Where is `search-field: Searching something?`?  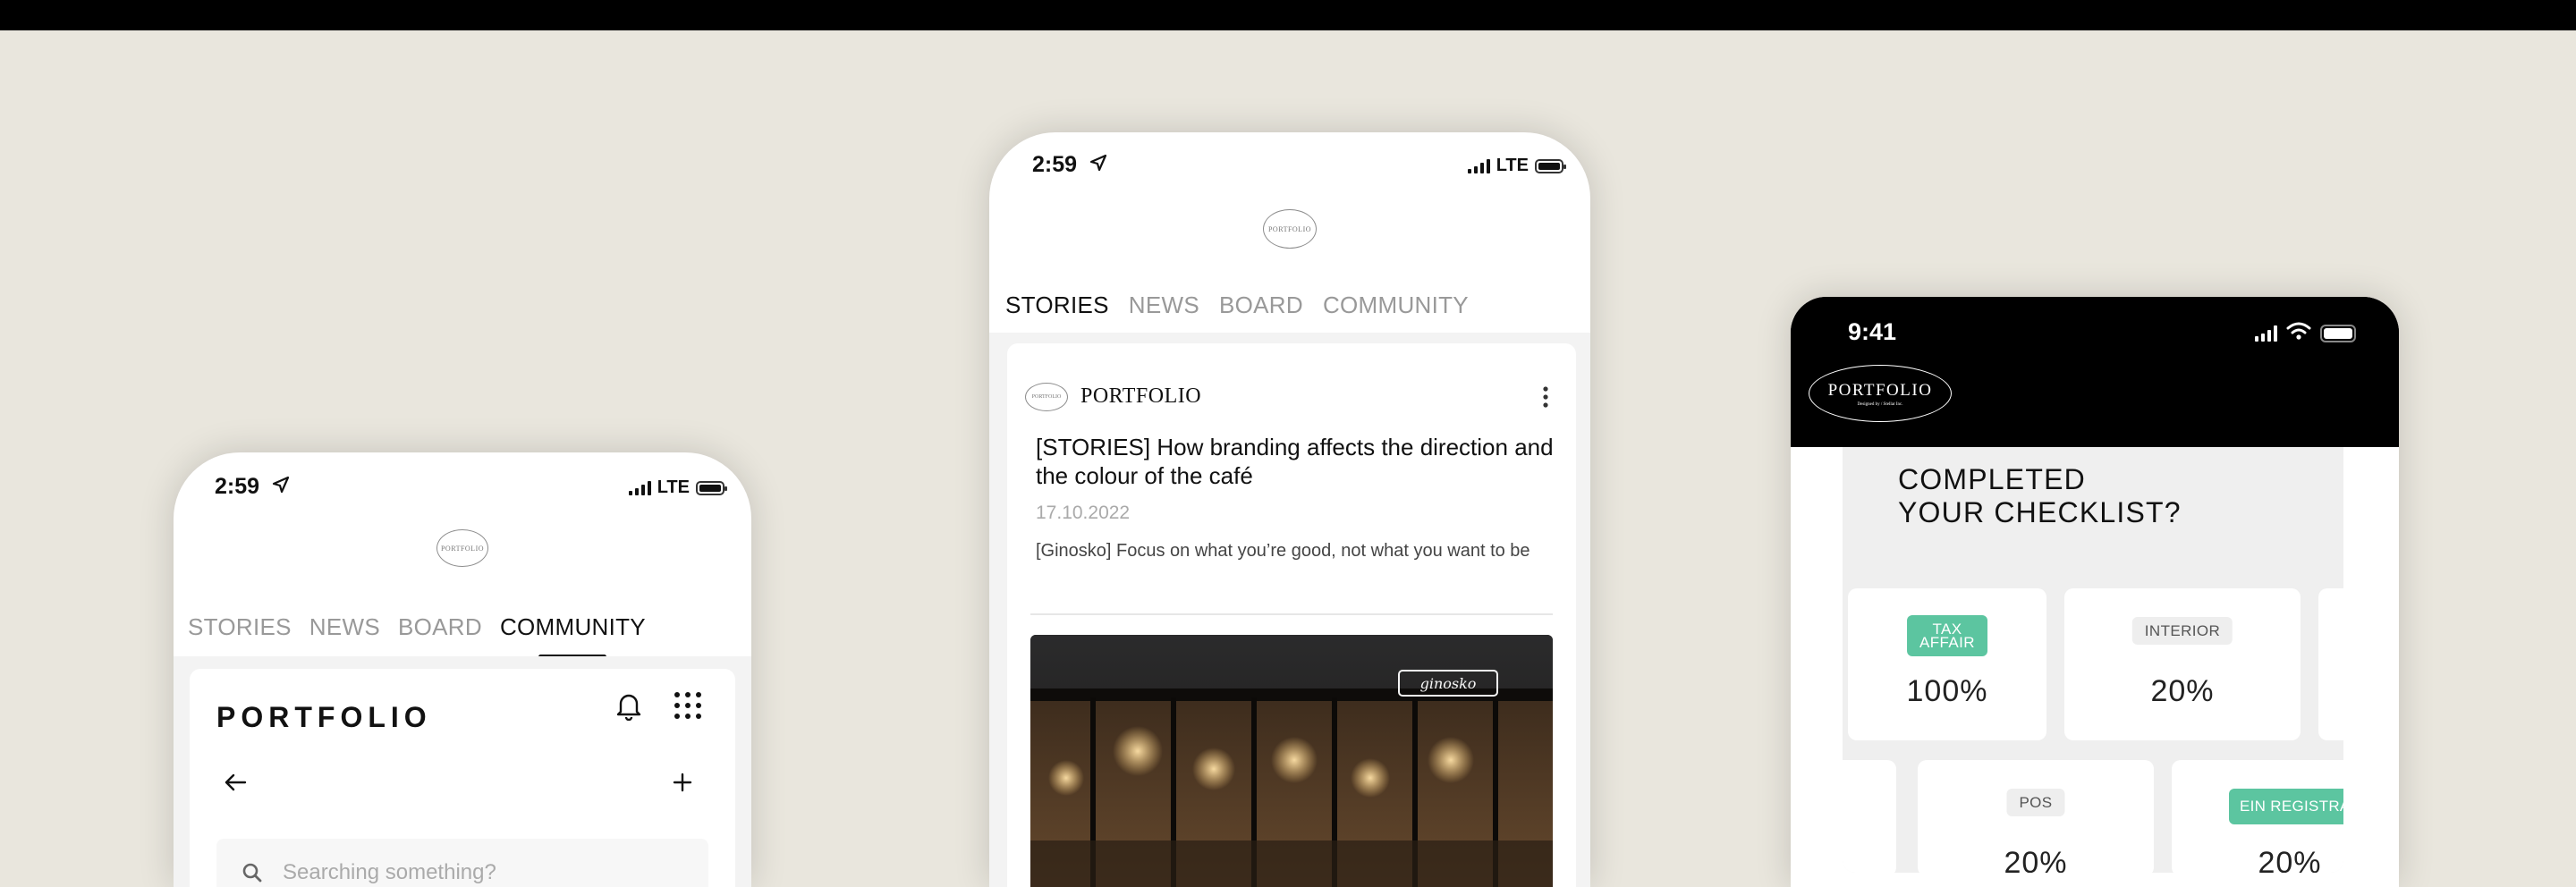
search-field: Searching something? is located at coordinates (462, 863).